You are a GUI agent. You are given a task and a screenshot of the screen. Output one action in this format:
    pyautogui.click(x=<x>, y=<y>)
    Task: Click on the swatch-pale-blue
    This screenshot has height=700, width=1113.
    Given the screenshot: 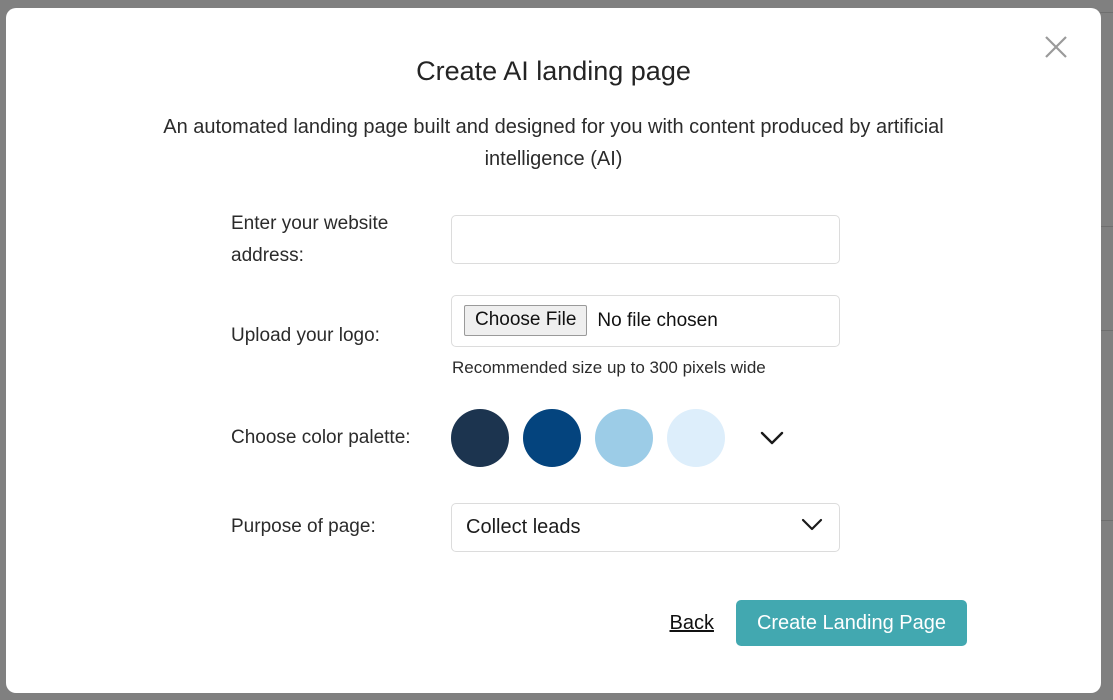 What is the action you would take?
    pyautogui.click(x=696, y=438)
    